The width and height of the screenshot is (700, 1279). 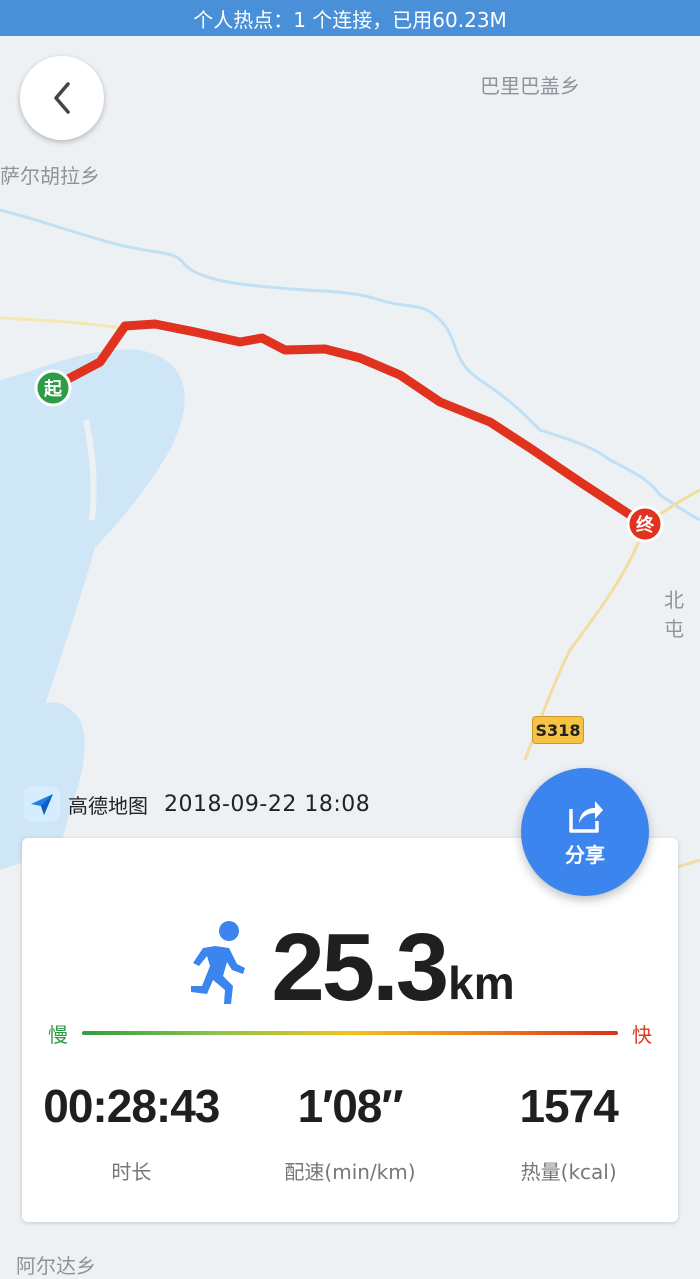 I want to click on map-label-bottom-town: 阿尔达乡, so click(x=56, y=1266).